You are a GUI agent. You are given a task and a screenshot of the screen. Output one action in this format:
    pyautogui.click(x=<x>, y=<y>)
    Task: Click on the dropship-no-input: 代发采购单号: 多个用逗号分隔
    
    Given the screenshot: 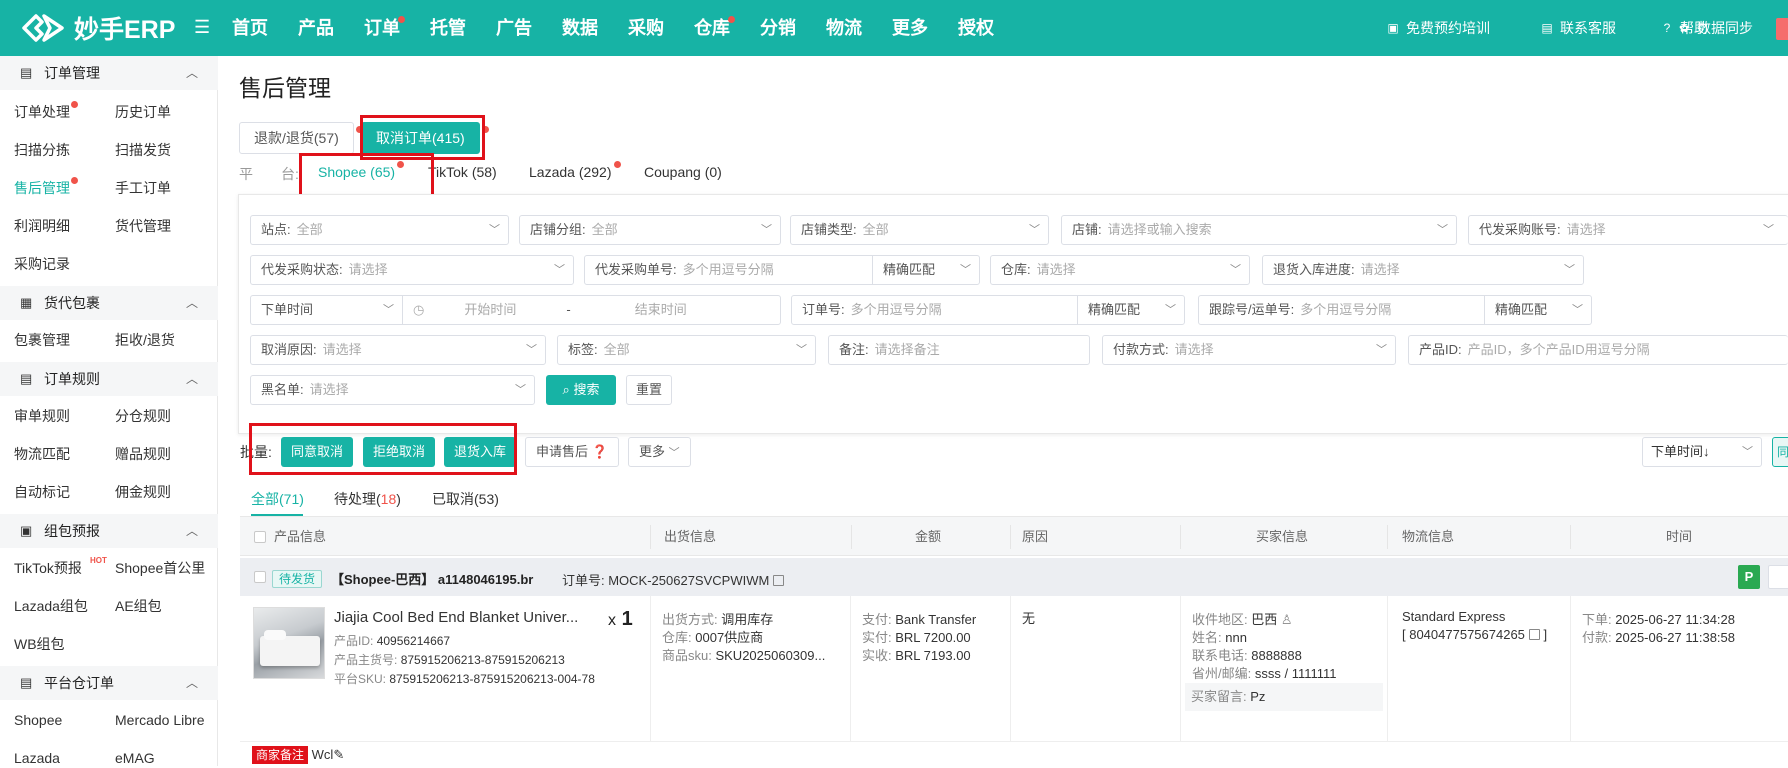 What is the action you would take?
    pyautogui.click(x=728, y=270)
    